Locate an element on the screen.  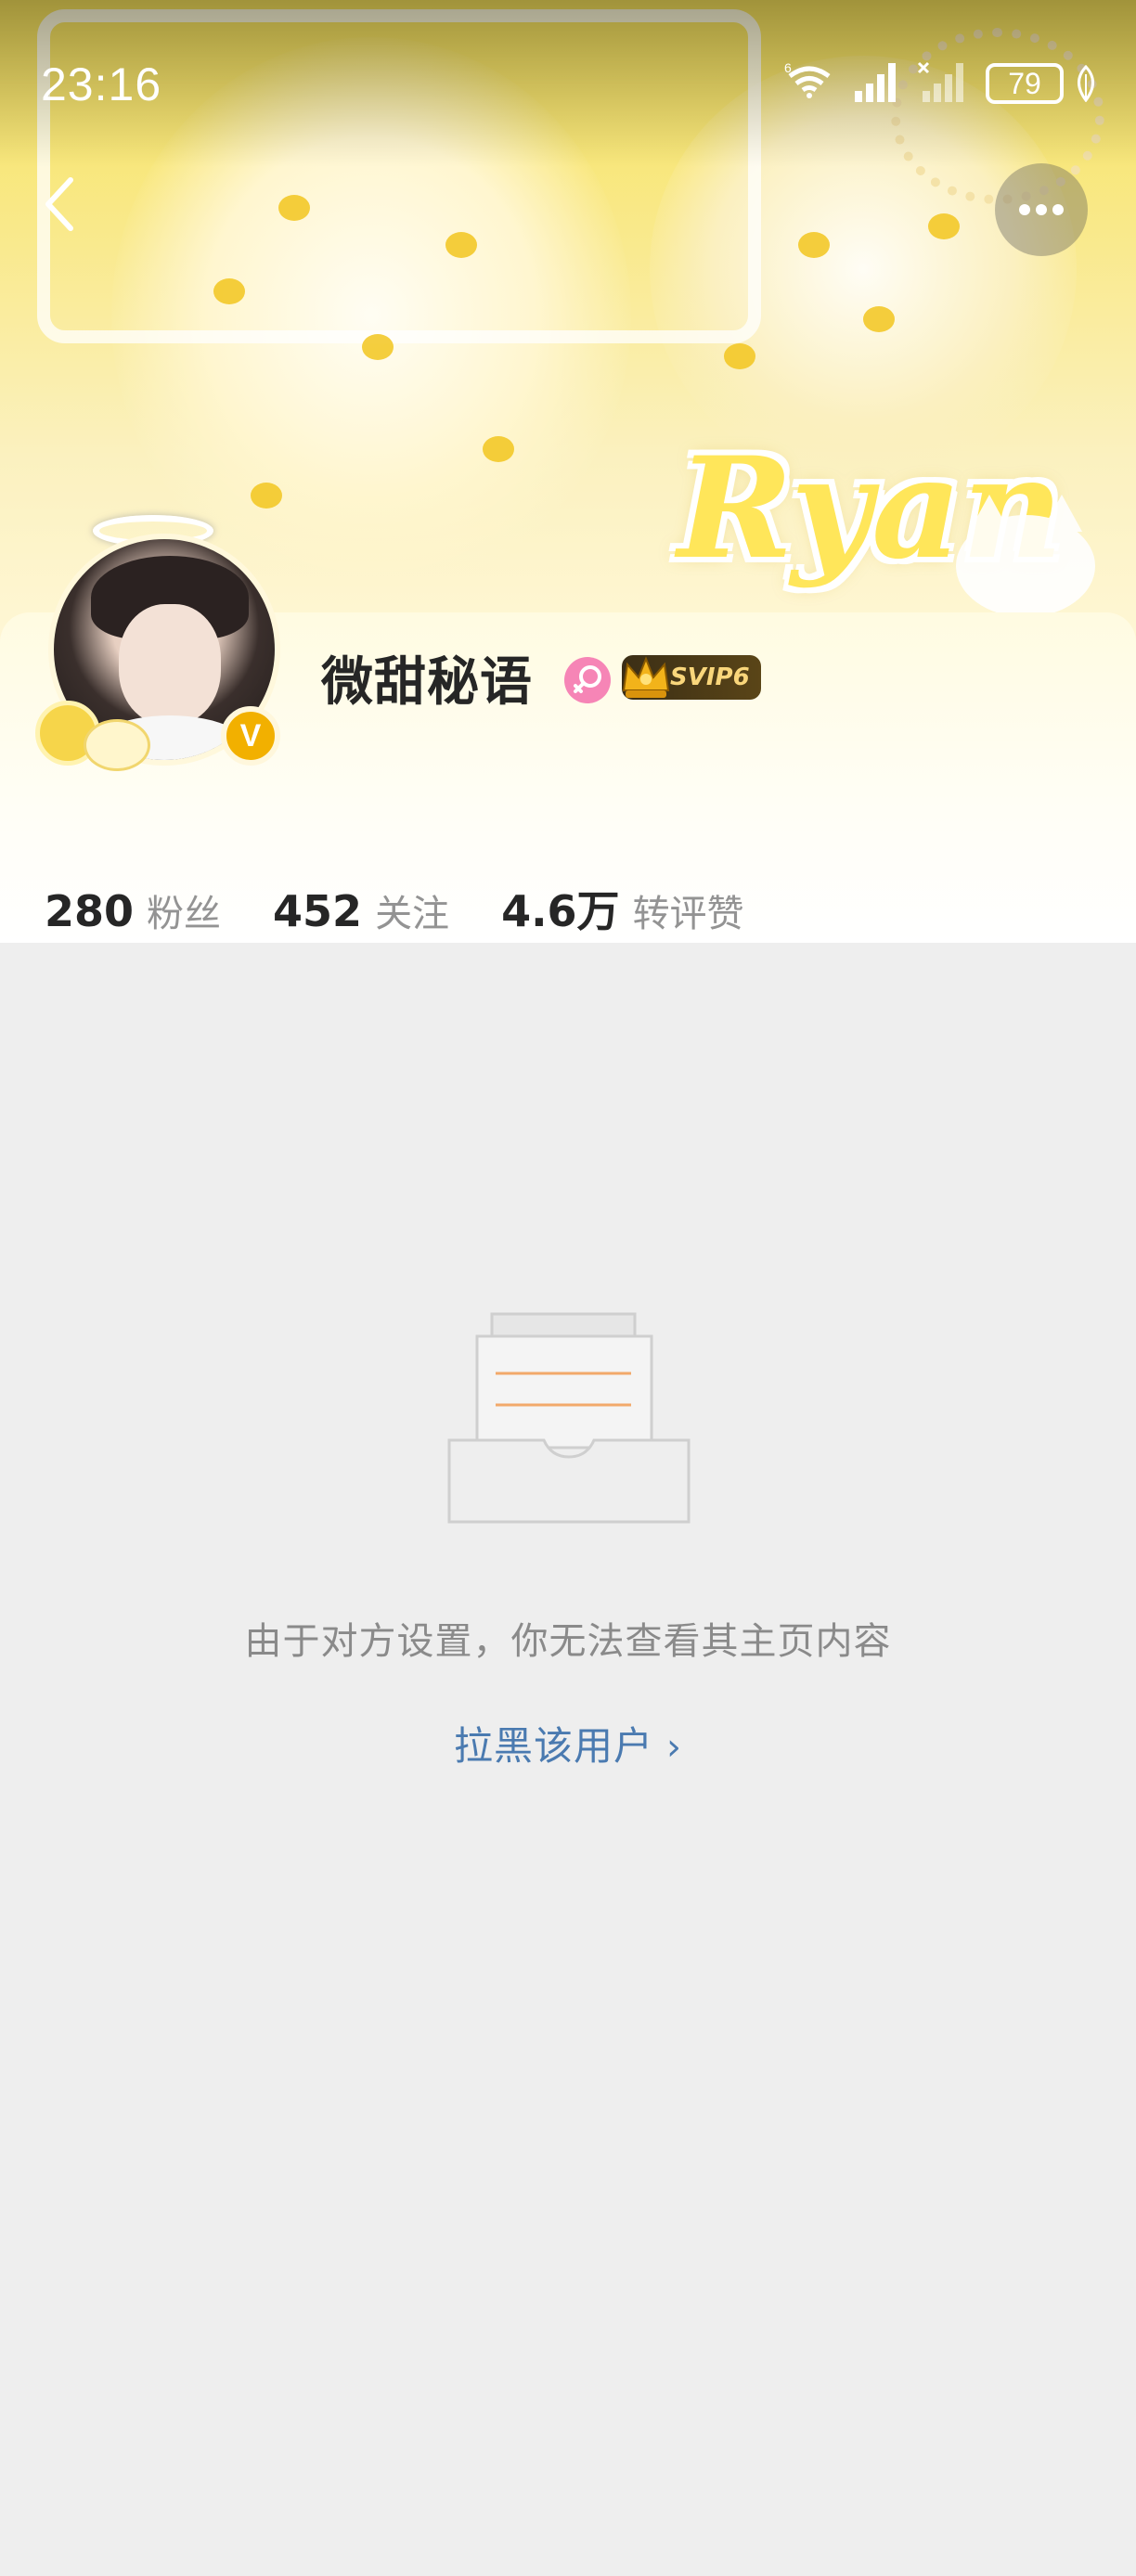
stat-interactions: 4.6万 转评赞 is located at coordinates (622, 908).